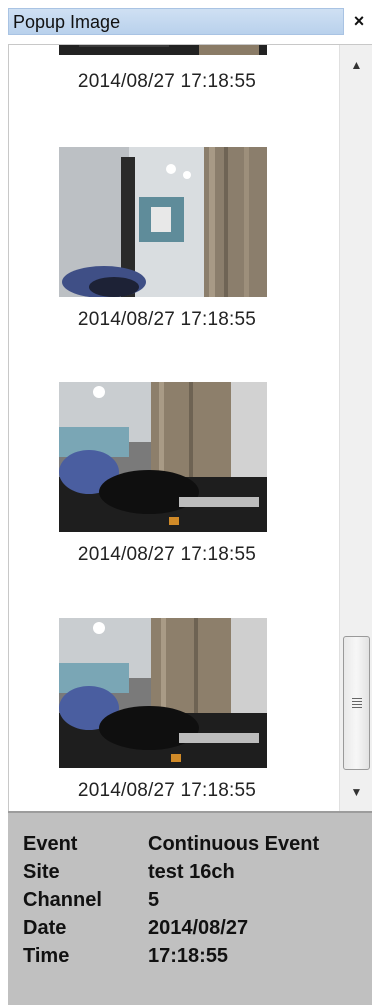 The image size is (372, 1005). What do you see at coordinates (50, 844) in the screenshot?
I see `event-label: Event` at bounding box center [50, 844].